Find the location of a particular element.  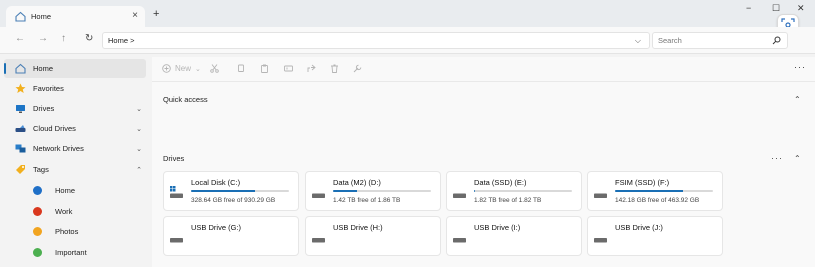

new-tab-button: + is located at coordinates (156, 14).